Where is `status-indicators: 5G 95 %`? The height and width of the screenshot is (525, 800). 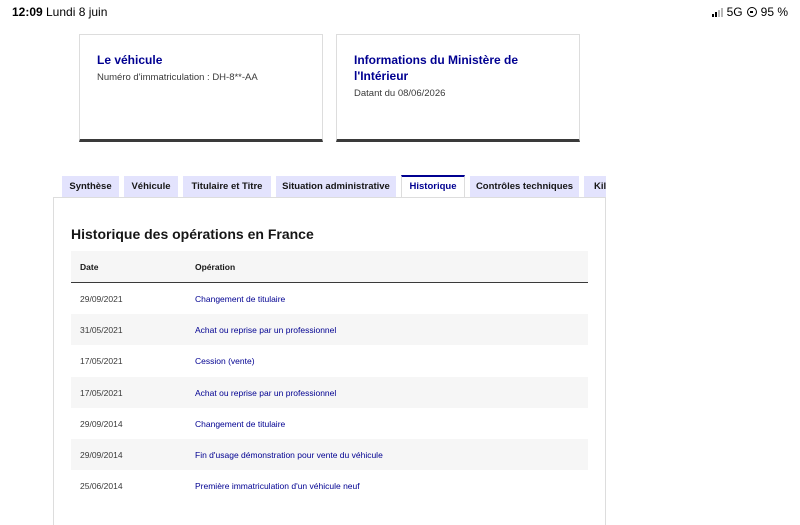
status-indicators: 5G 95 % is located at coordinates (749, 12).